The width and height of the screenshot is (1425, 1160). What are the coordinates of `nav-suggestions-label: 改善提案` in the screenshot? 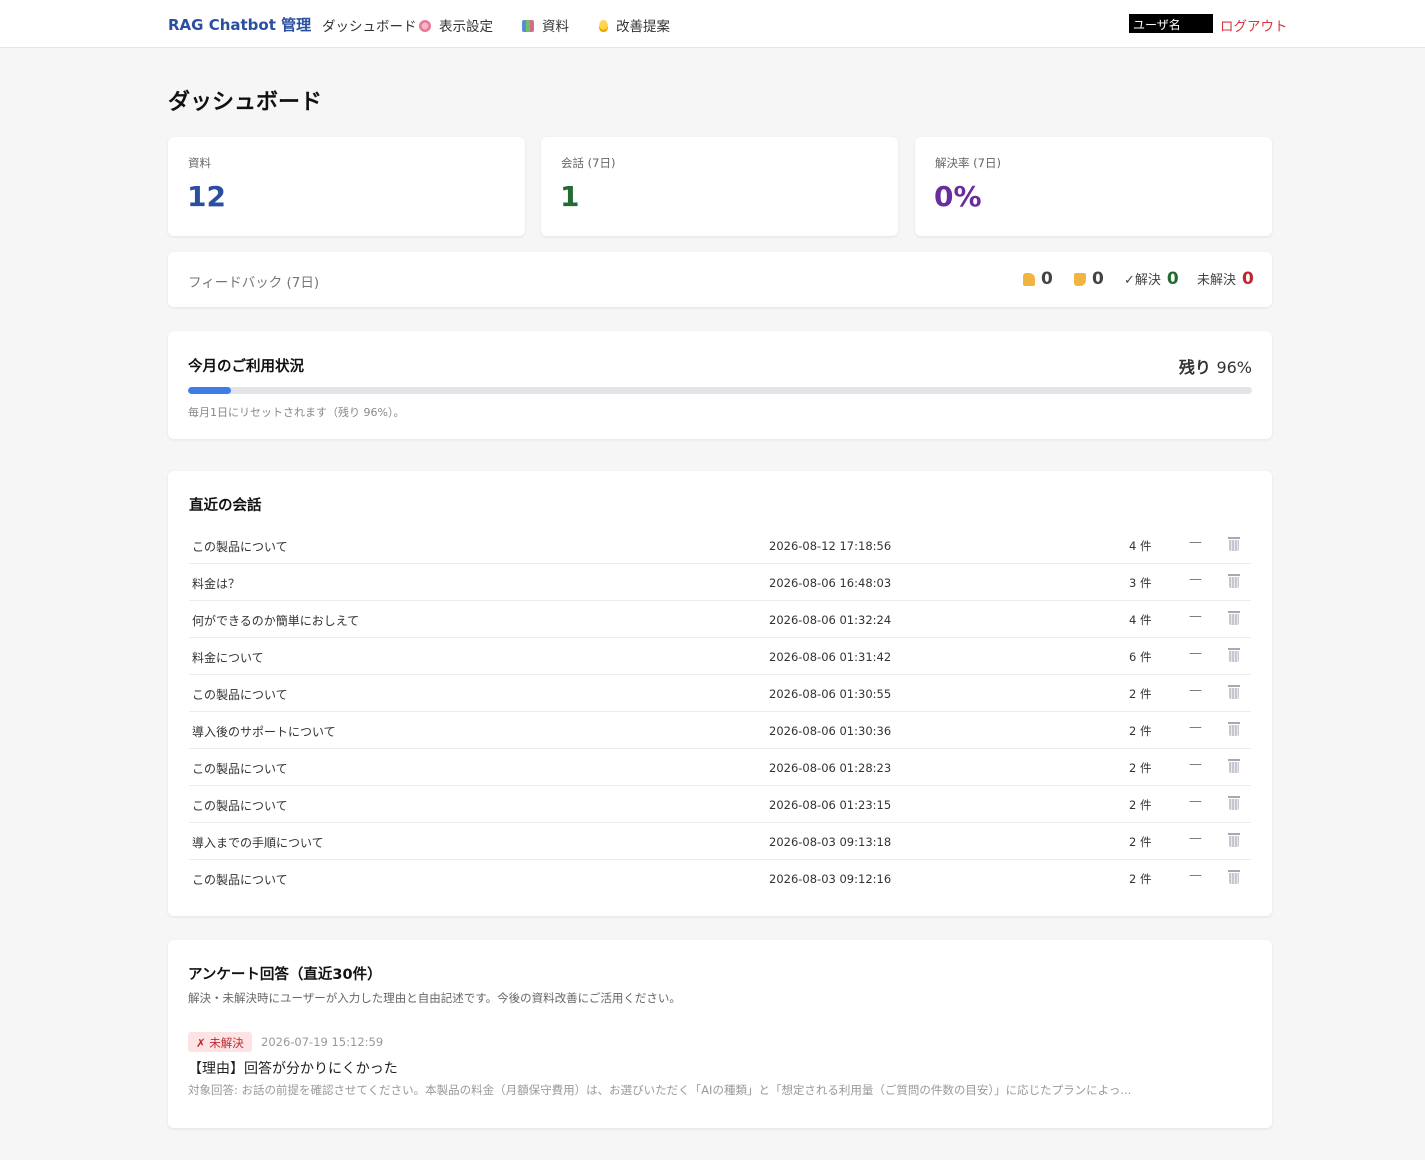 It's located at (643, 27).